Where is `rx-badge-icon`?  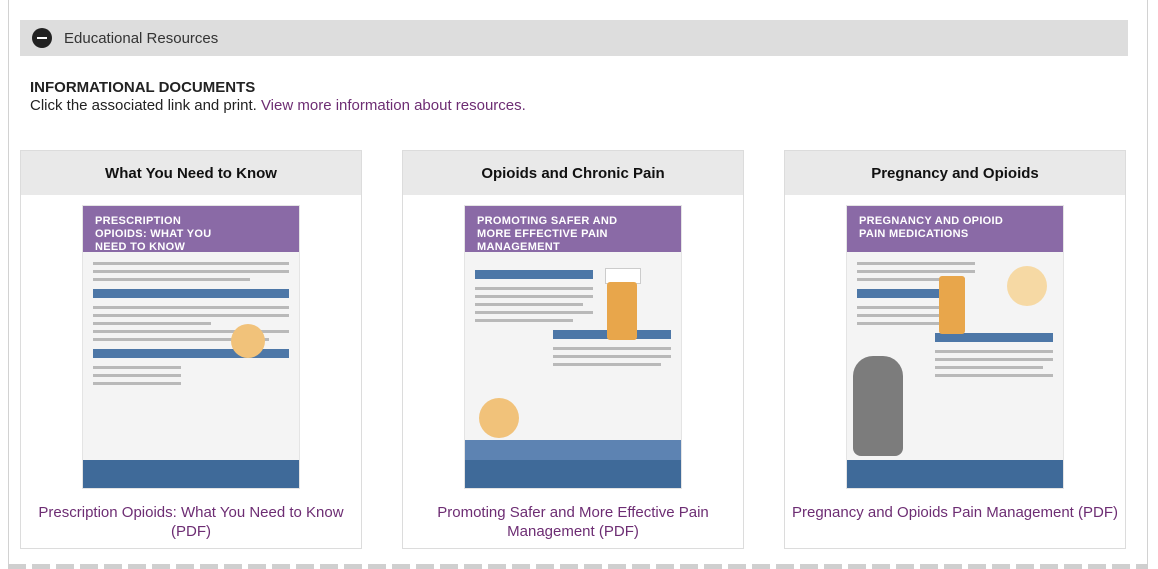
rx-badge-icon is located at coordinates (1027, 286).